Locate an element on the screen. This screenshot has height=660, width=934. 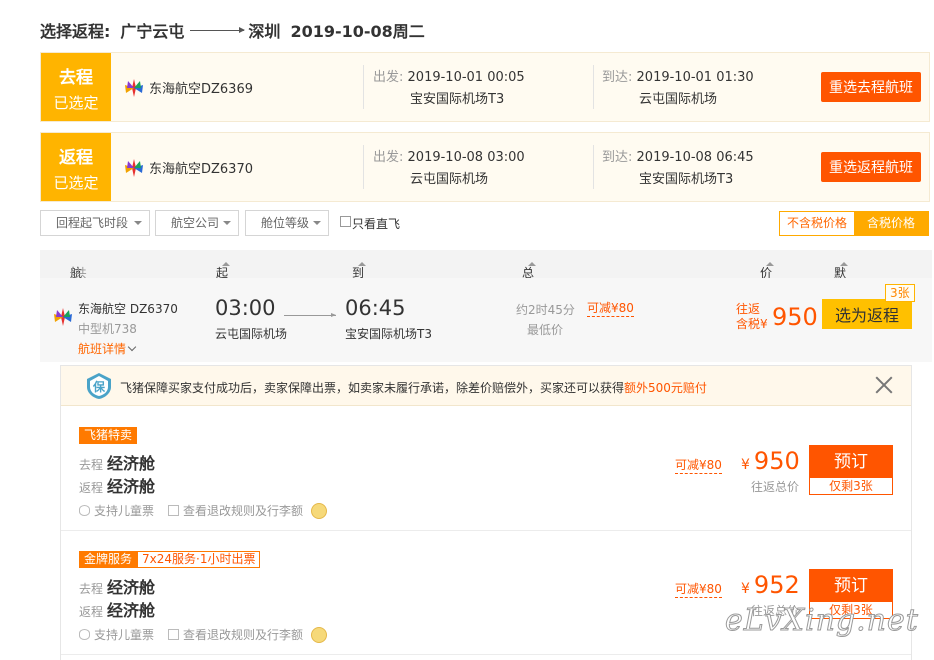
rt-label-2: 含税¥ is located at coordinates (752, 324).